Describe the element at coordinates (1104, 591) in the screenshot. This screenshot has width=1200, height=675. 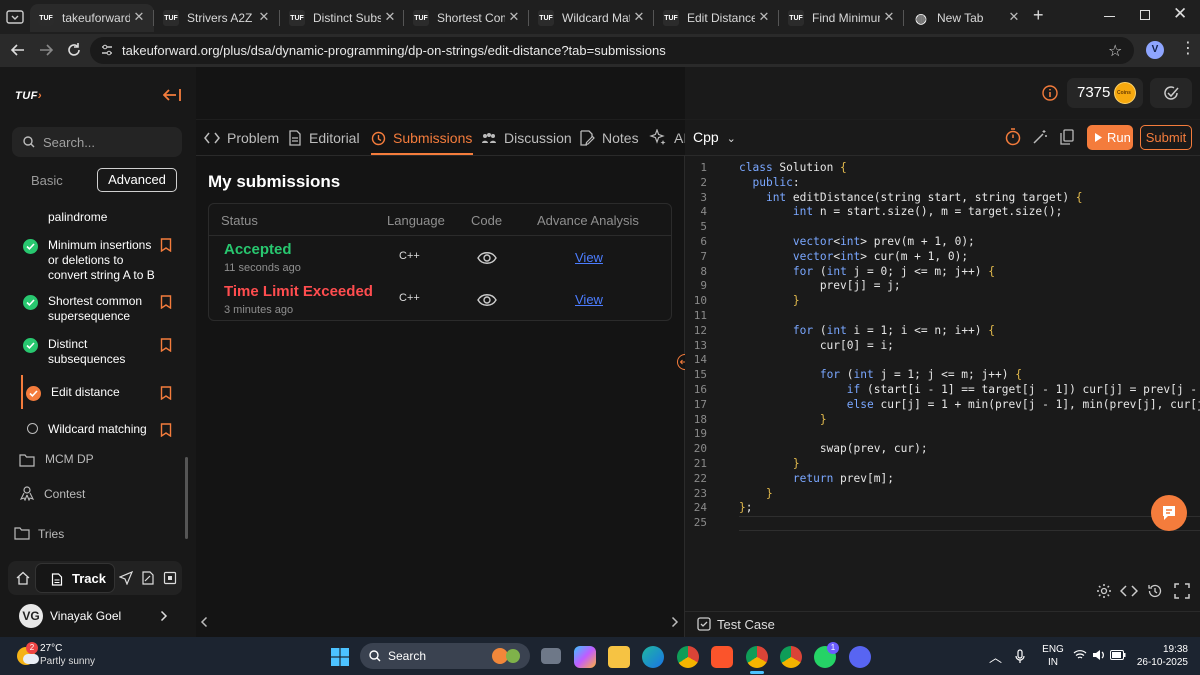
I see `settings-gear-icon` at that location.